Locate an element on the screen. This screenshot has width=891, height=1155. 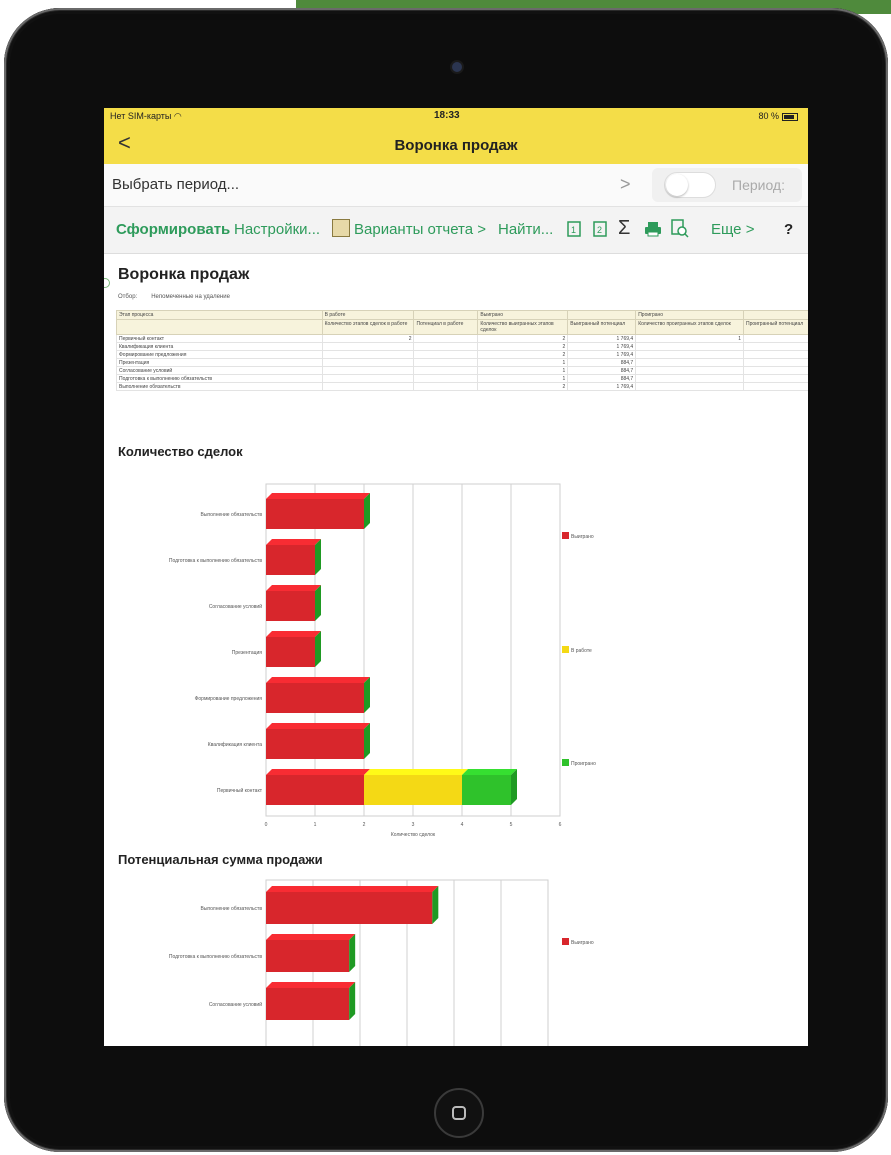
sum-icon: Σ is located at coordinates (624, 228).